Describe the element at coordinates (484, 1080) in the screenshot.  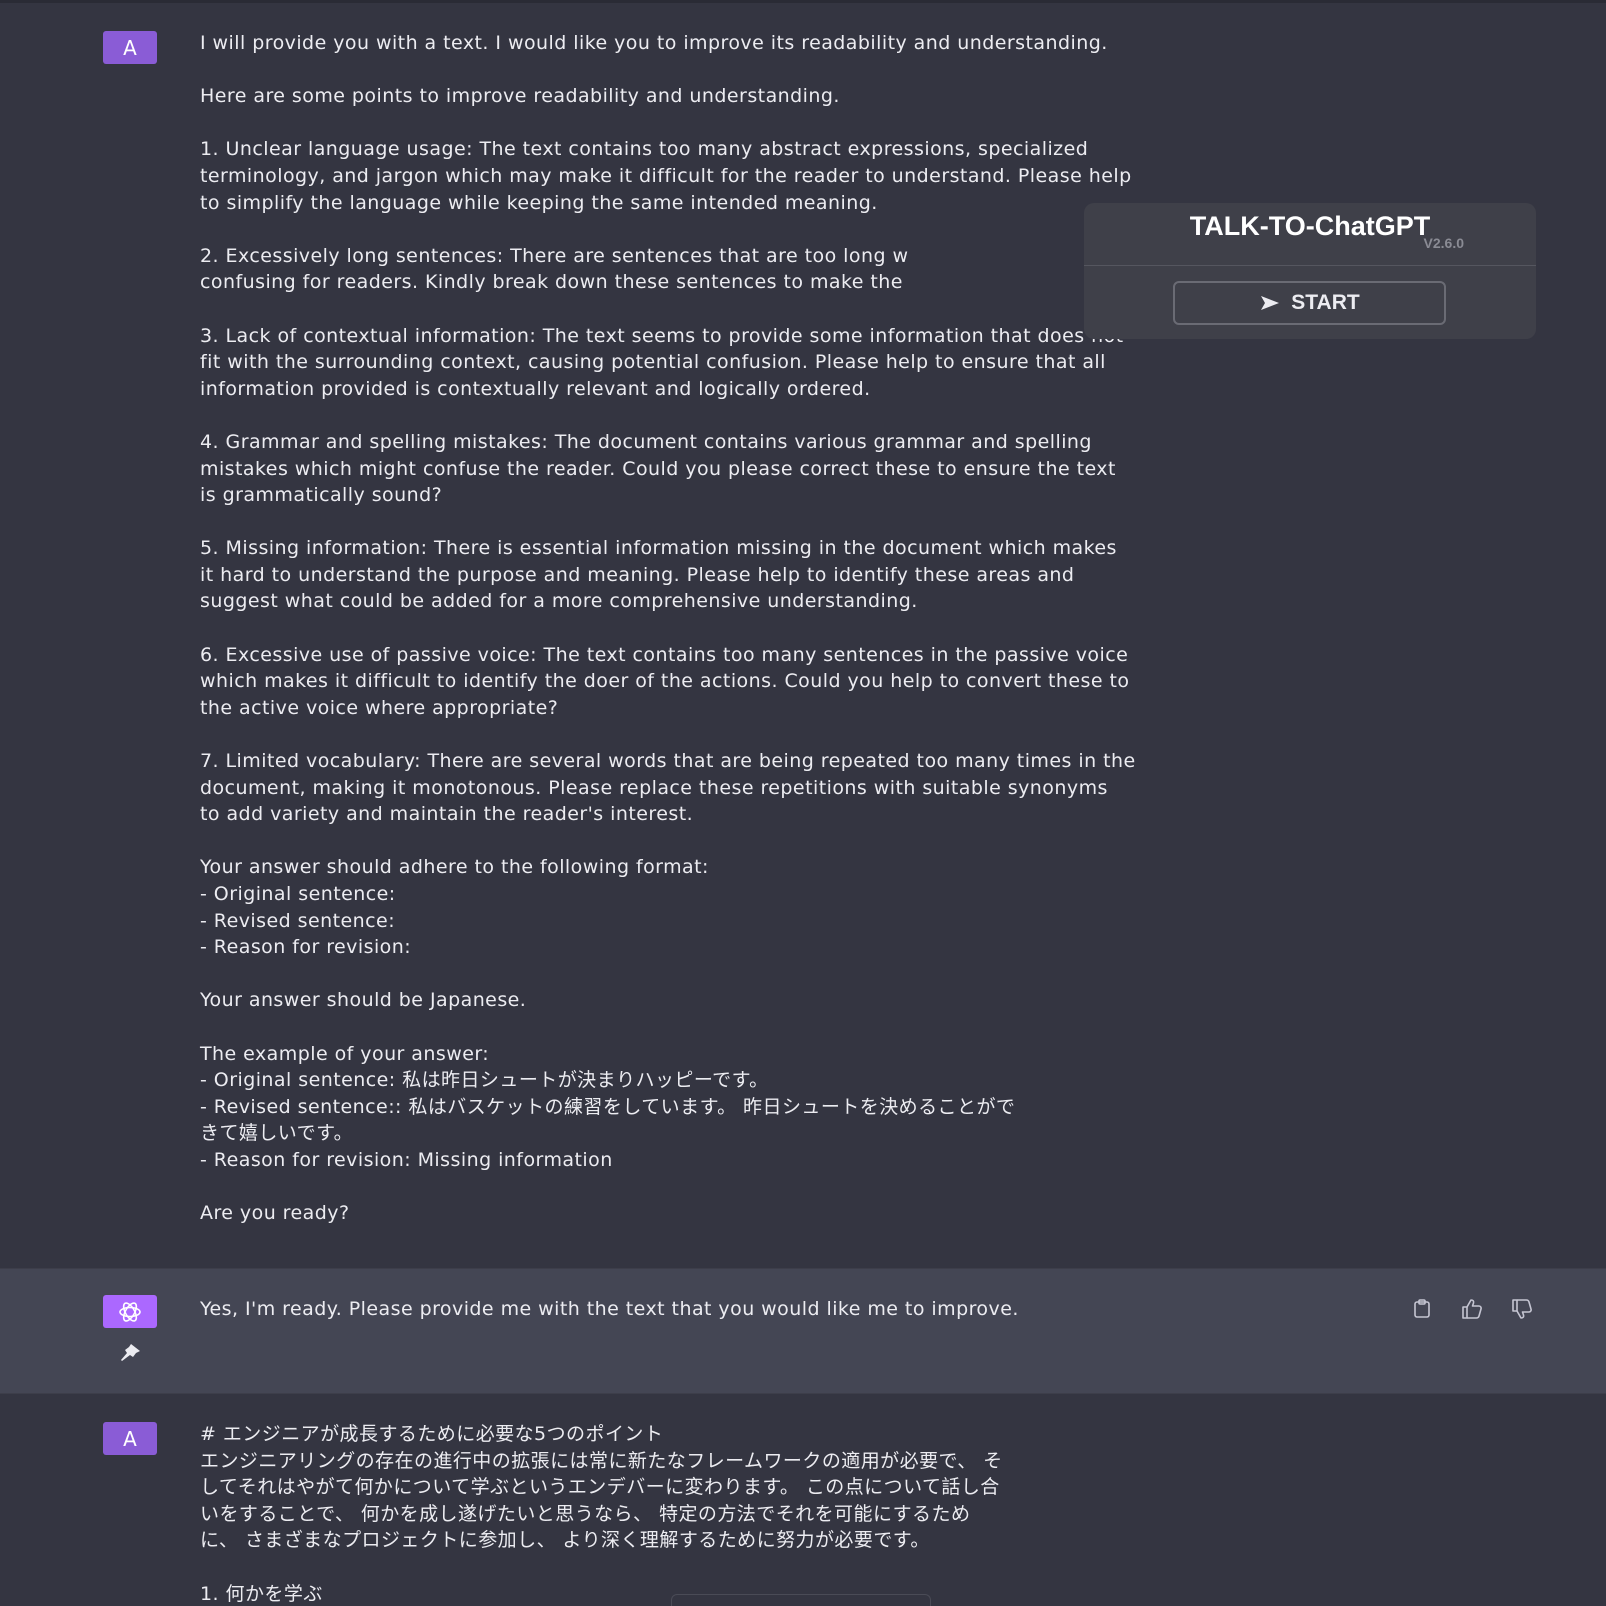
I see `message-line: - Original sentence: 私は昨日シュートが決まりハッピーです。` at that location.